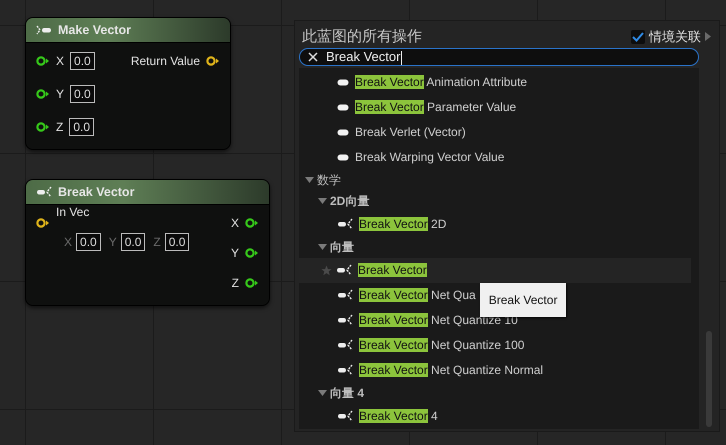  I want to click on action-label: Break Warping Vector Value, so click(429, 157).